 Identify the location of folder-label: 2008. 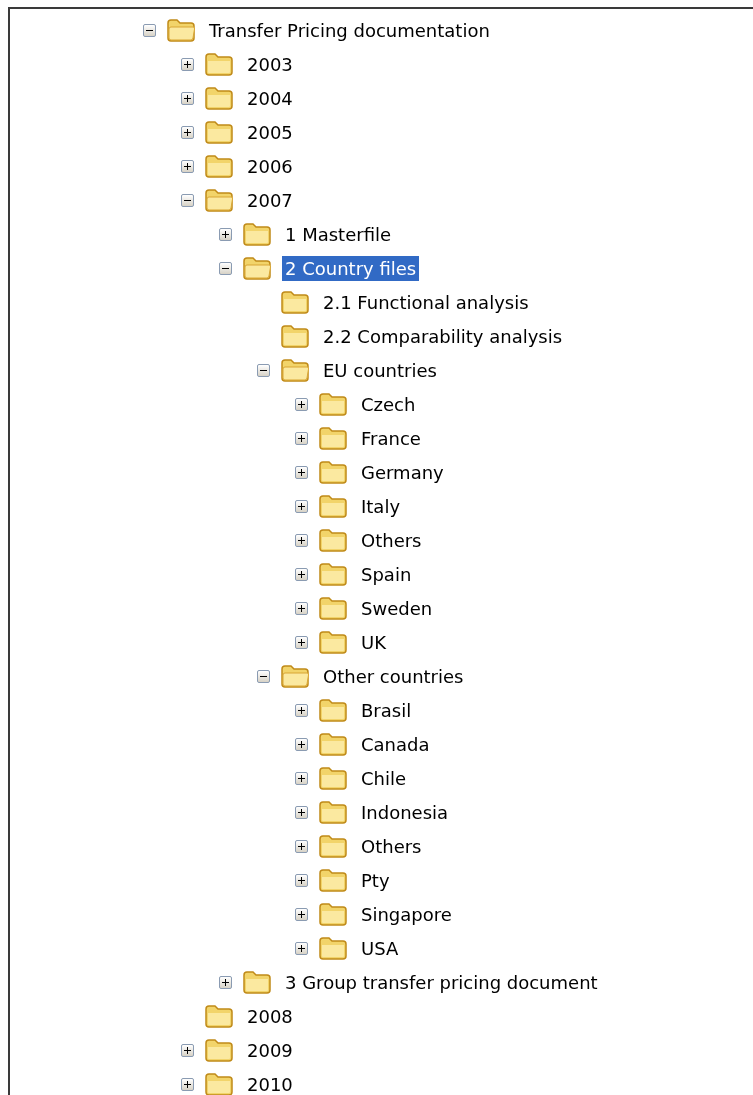
(270, 1016).